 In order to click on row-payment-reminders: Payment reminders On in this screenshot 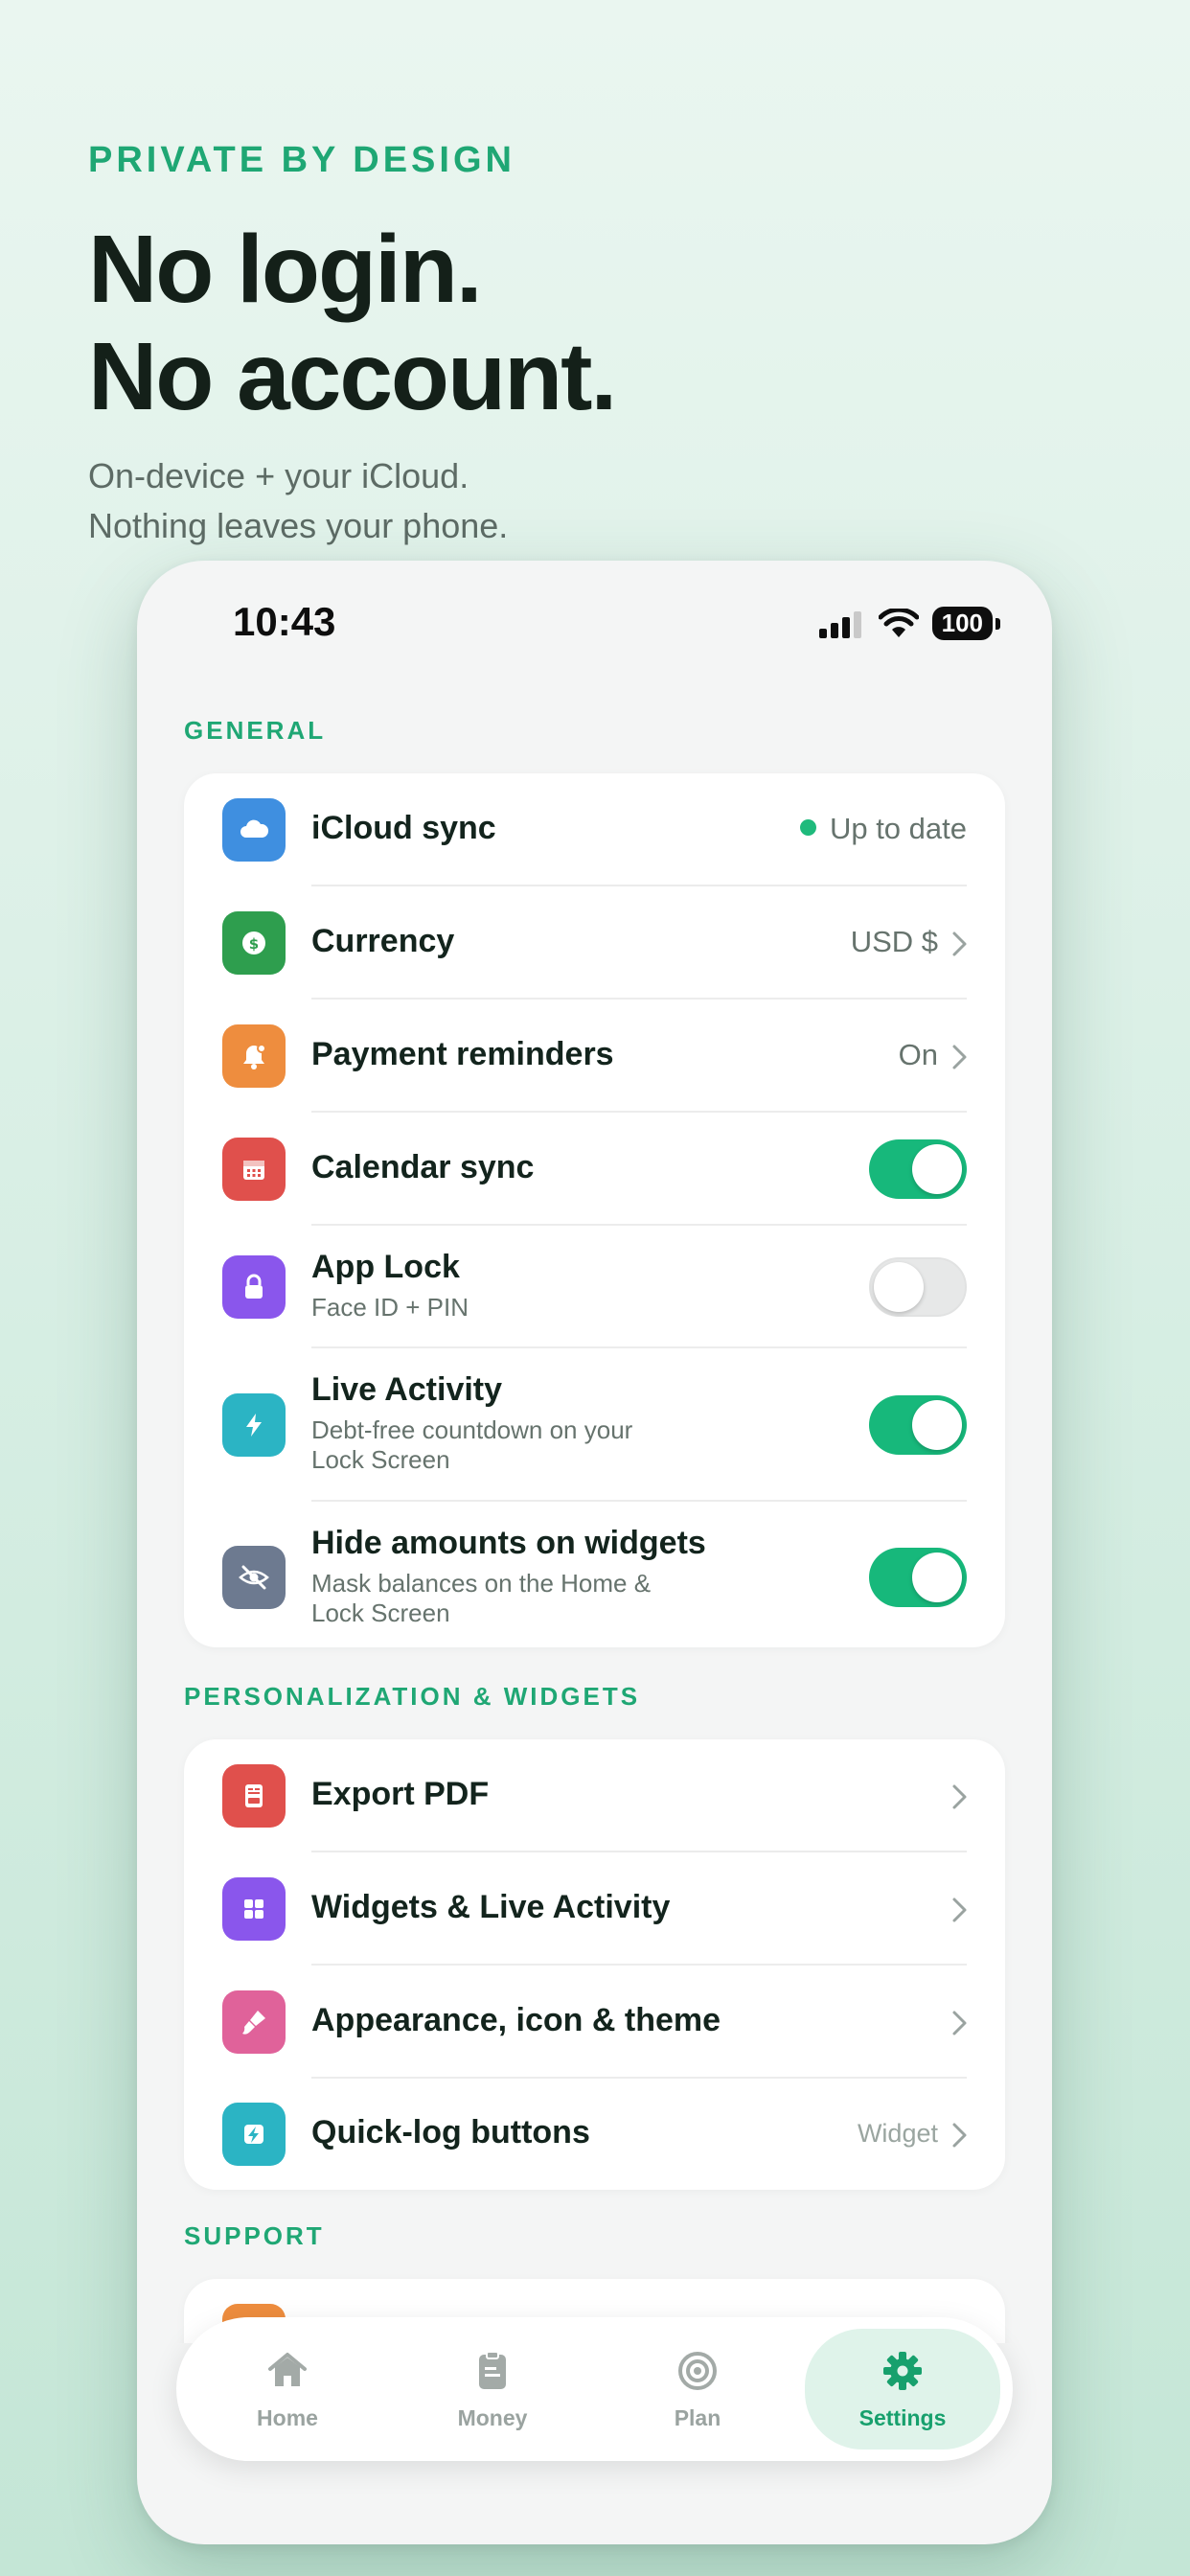, I will do `click(594, 1056)`.